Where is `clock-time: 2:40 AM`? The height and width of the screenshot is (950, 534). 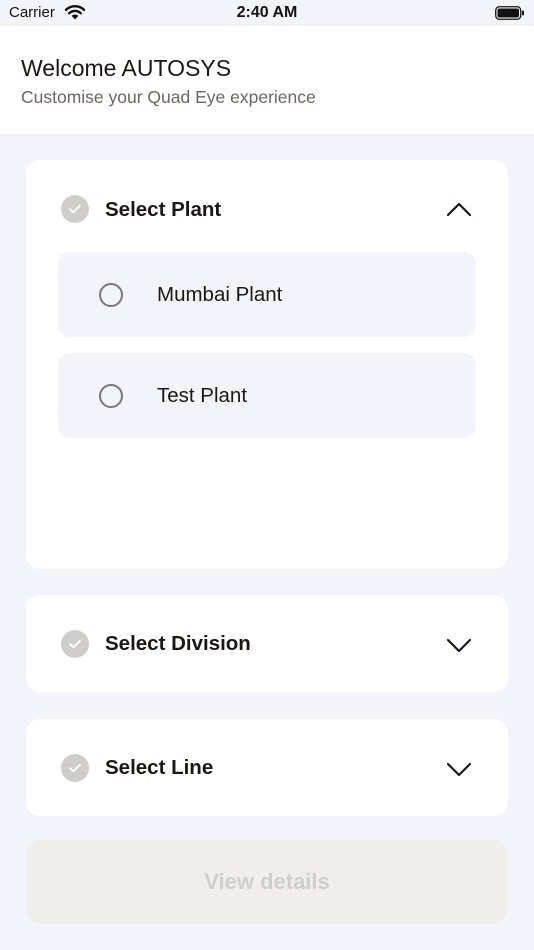 clock-time: 2:40 AM is located at coordinates (267, 12).